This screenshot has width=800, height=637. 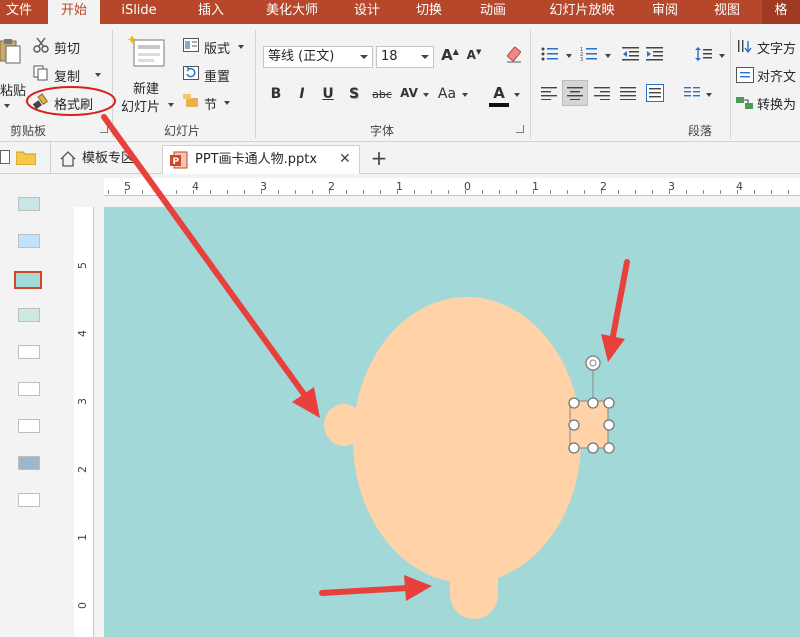 What do you see at coordinates (465, 95) in the screenshot?
I see `change-case-dropdown-icon` at bounding box center [465, 95].